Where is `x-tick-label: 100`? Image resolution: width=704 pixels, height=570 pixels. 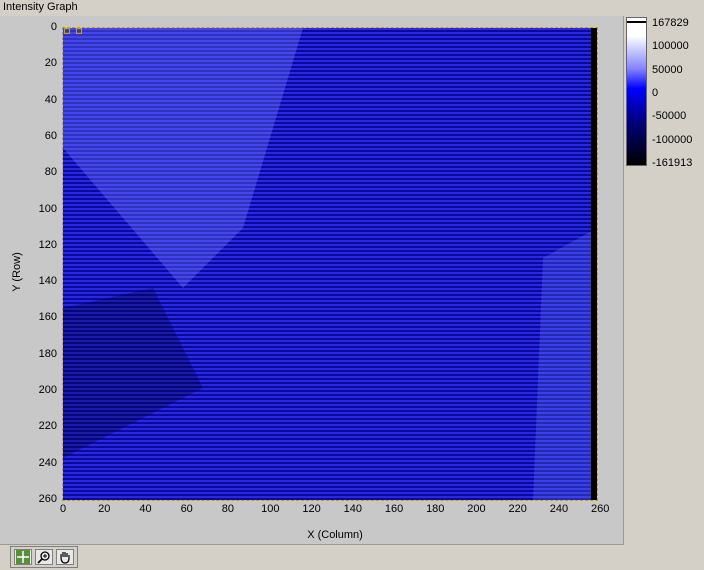 x-tick-label: 100 is located at coordinates (270, 509).